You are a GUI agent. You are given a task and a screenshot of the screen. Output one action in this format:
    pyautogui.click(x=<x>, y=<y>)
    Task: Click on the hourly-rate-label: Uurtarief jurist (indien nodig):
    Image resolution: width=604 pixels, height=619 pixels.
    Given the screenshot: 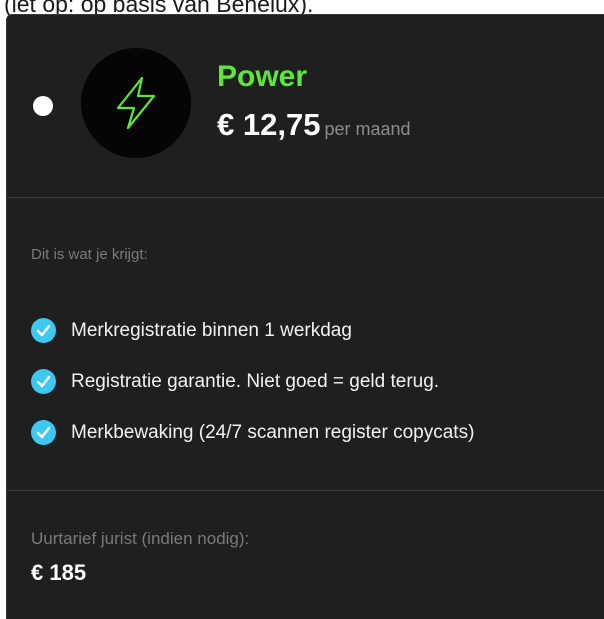 What is the action you would take?
    pyautogui.click(x=140, y=538)
    